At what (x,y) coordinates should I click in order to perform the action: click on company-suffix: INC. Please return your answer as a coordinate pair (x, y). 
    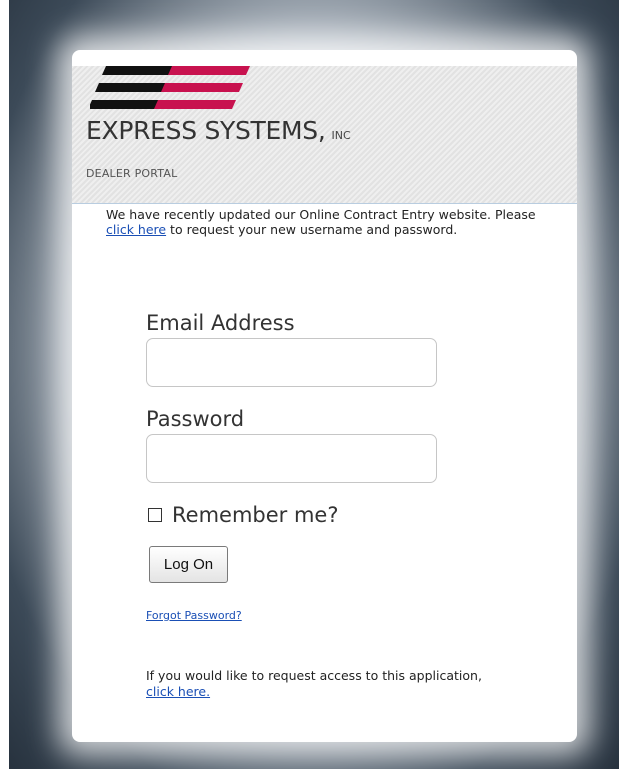
    Looking at the image, I should click on (341, 135).